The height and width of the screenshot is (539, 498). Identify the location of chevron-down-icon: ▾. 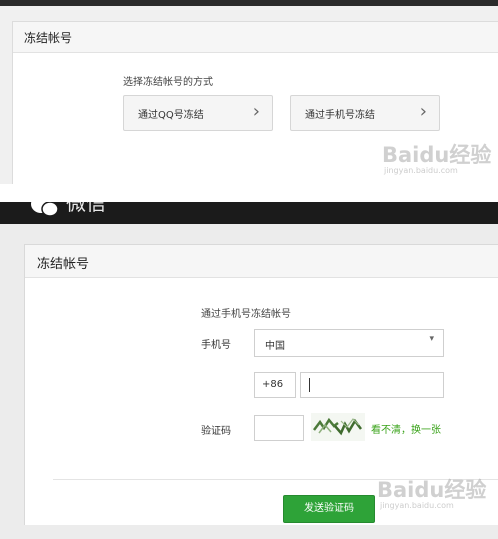
(431, 339).